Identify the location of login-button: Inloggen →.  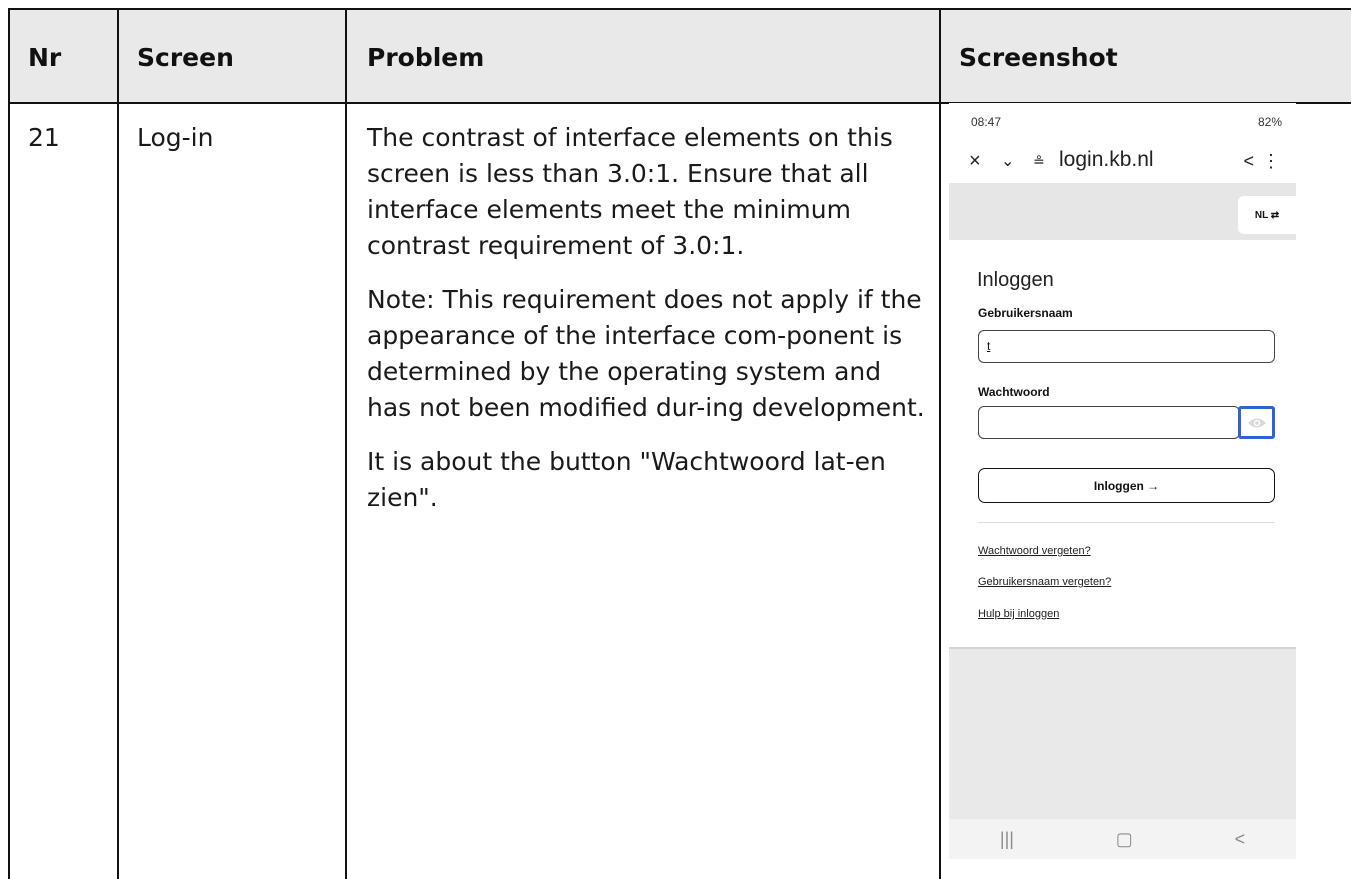
(1126, 485).